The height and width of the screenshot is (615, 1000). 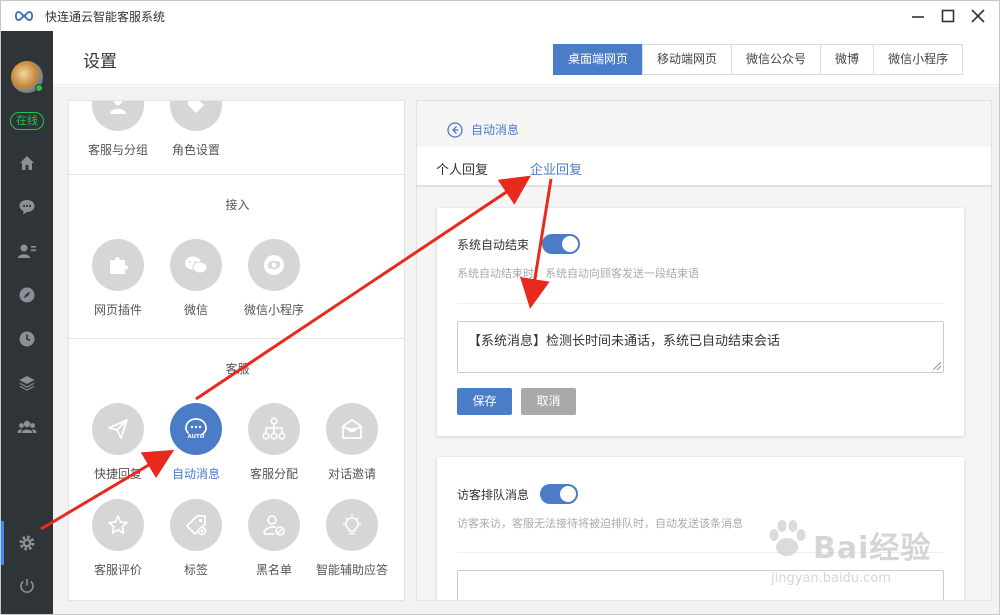 I want to click on feature-label: 网页插件, so click(x=117, y=310).